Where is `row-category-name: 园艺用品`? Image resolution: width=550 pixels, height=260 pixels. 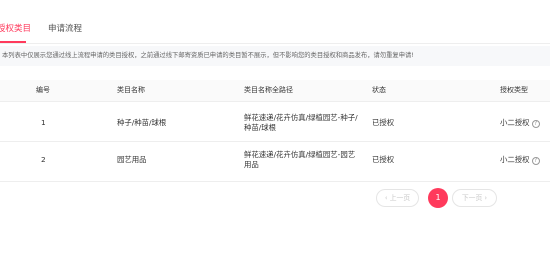
row-category-name: 园艺用品 is located at coordinates (132, 159).